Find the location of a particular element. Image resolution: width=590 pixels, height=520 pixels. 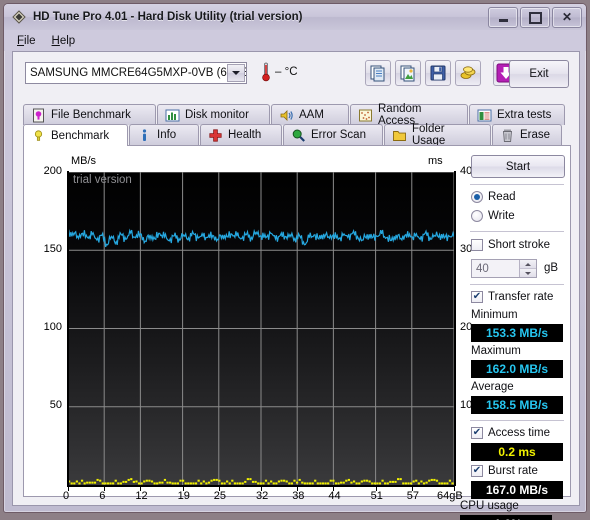

info-icon is located at coordinates (144, 134).